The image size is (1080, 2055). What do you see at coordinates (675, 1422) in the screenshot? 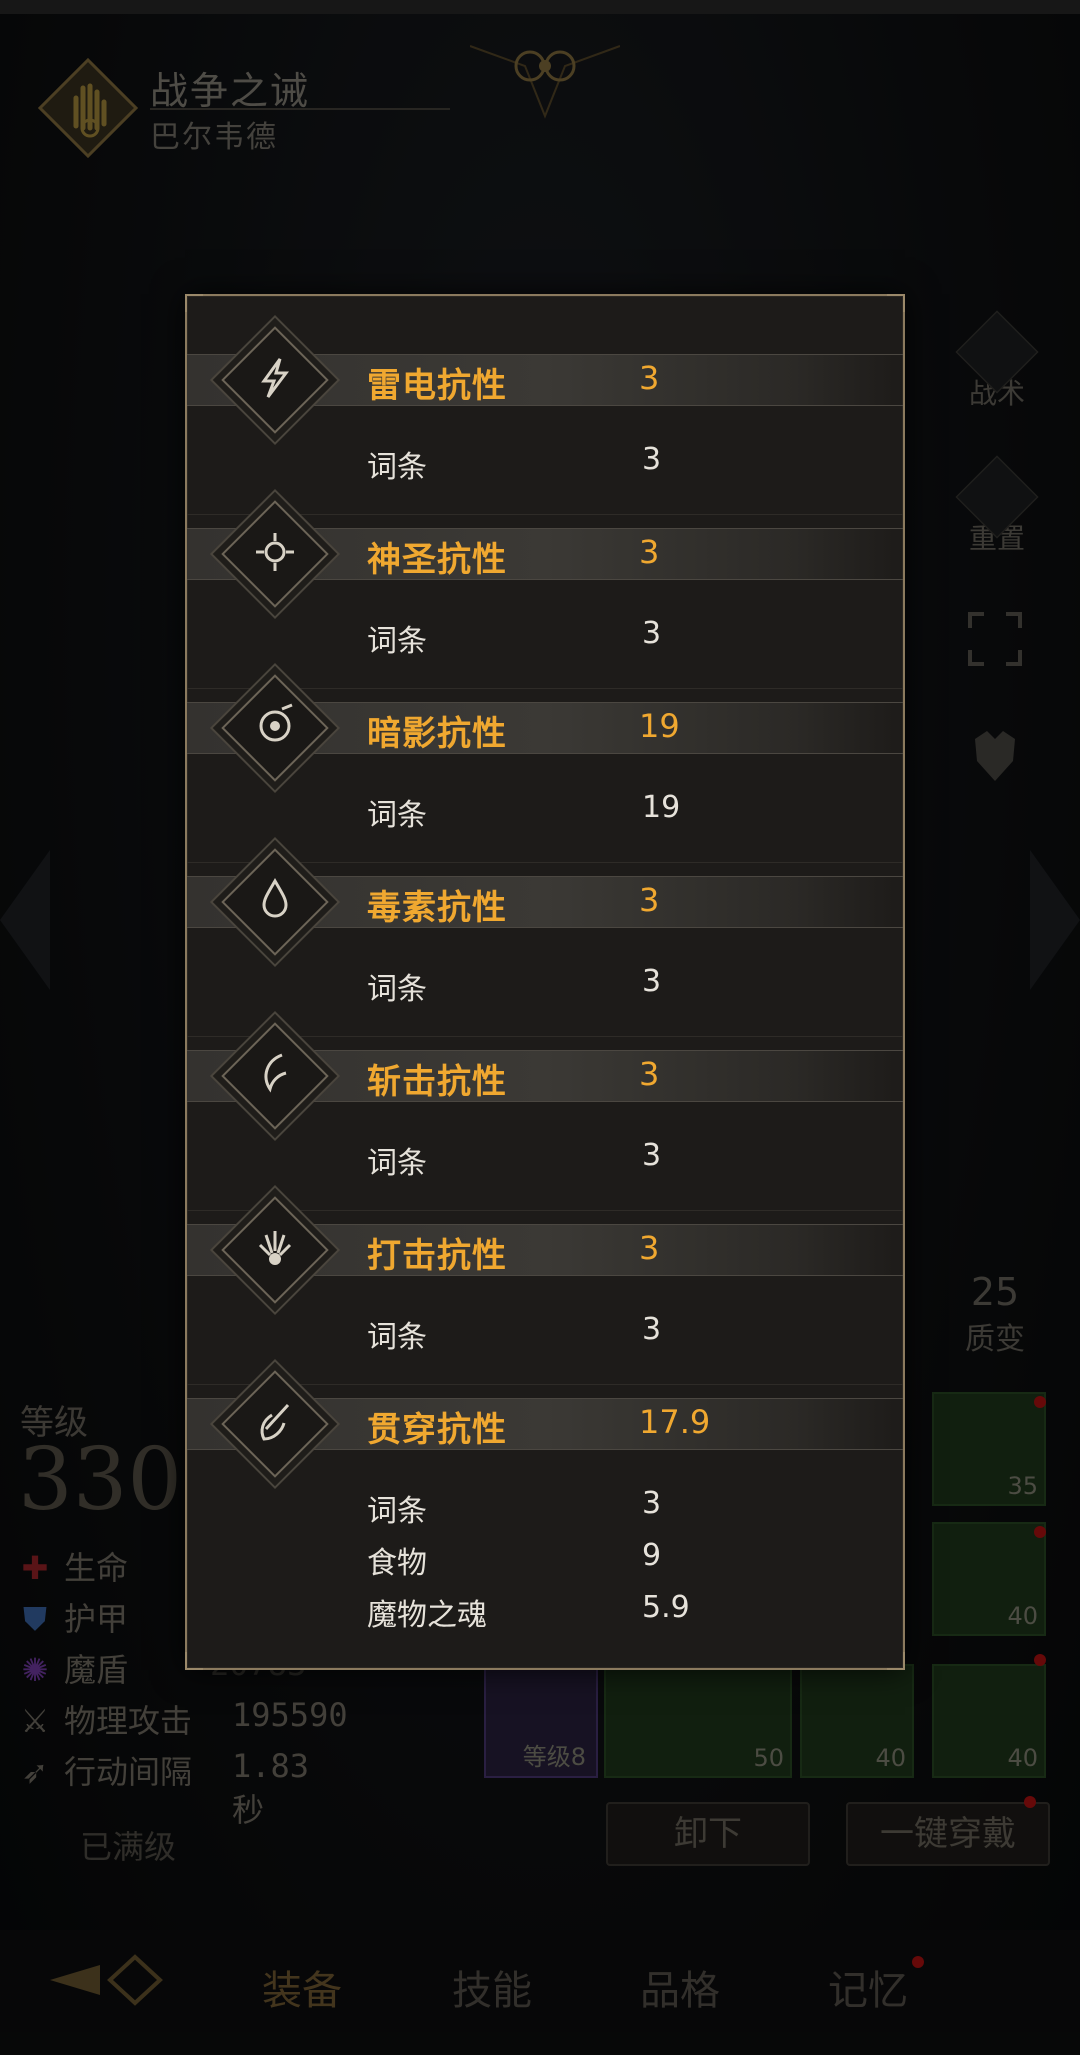
I see `resistance-value: 17.9` at bounding box center [675, 1422].